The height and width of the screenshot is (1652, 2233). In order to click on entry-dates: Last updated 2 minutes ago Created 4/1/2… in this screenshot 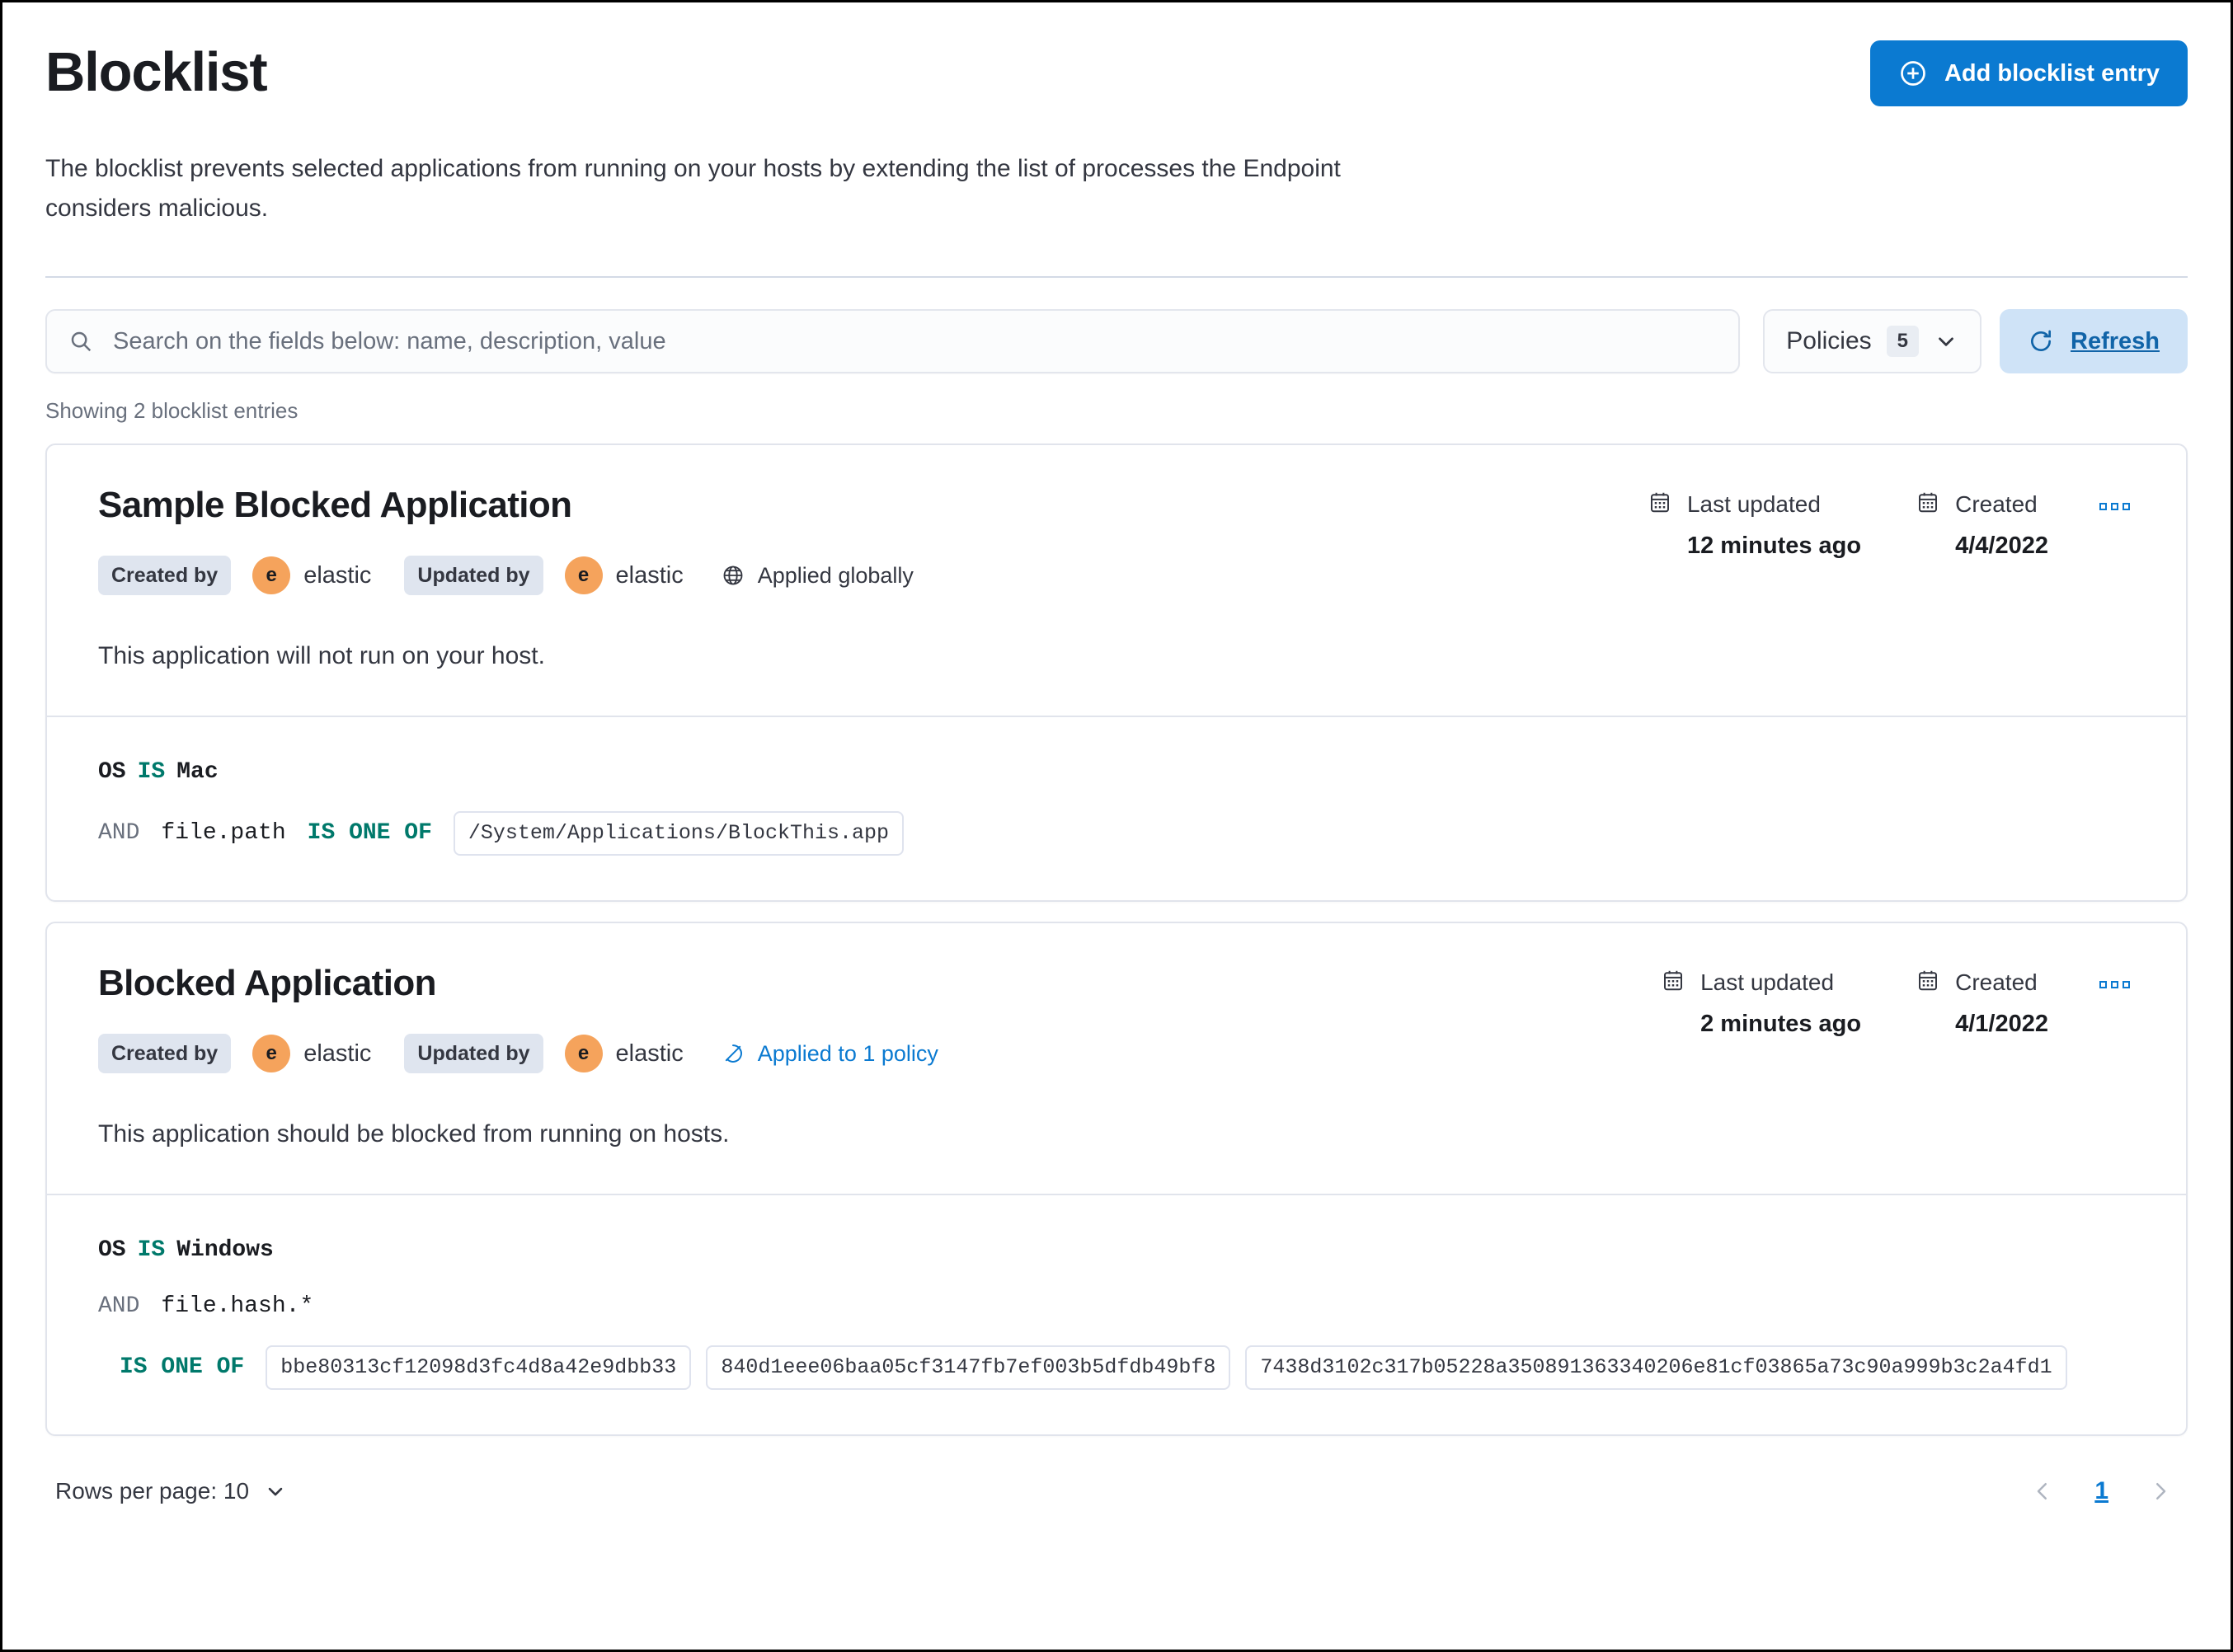, I will do `click(1898, 1000)`.